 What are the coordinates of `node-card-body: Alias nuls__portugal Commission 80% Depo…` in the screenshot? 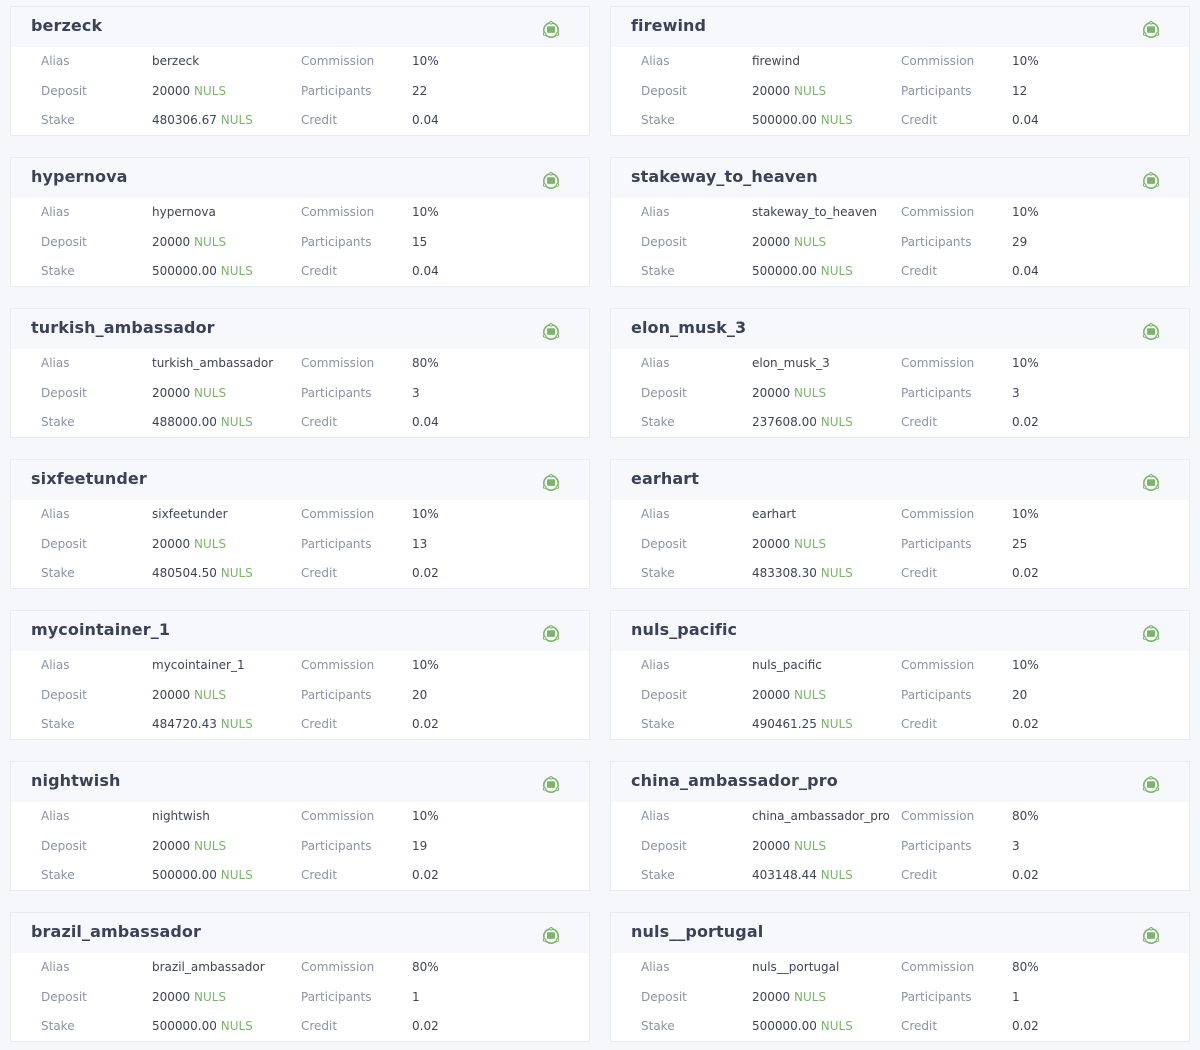 It's located at (900, 997).